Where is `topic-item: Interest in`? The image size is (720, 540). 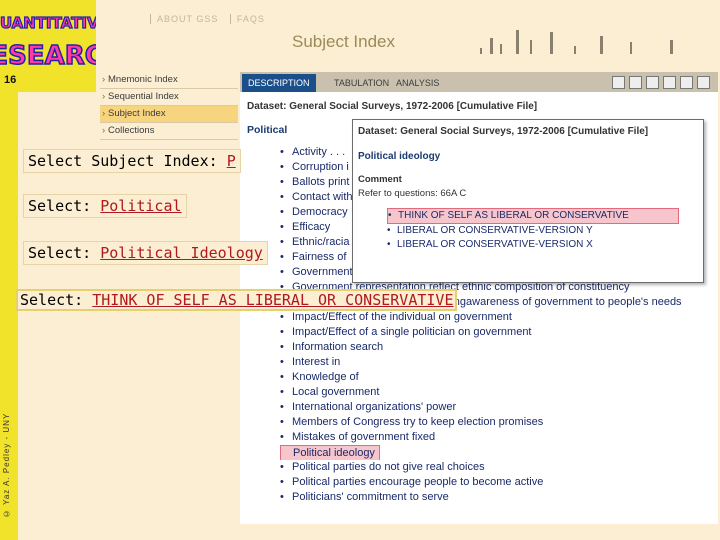 topic-item: Interest in is located at coordinates (499, 362).